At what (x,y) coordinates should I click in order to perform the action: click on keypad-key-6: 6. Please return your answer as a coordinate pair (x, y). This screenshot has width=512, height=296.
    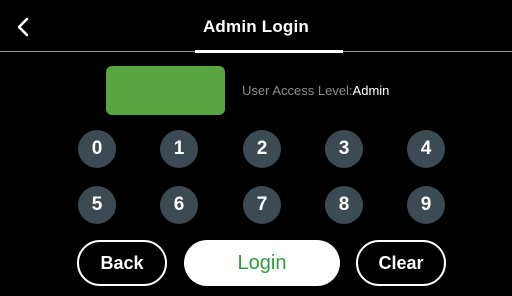
    Looking at the image, I should click on (179, 205).